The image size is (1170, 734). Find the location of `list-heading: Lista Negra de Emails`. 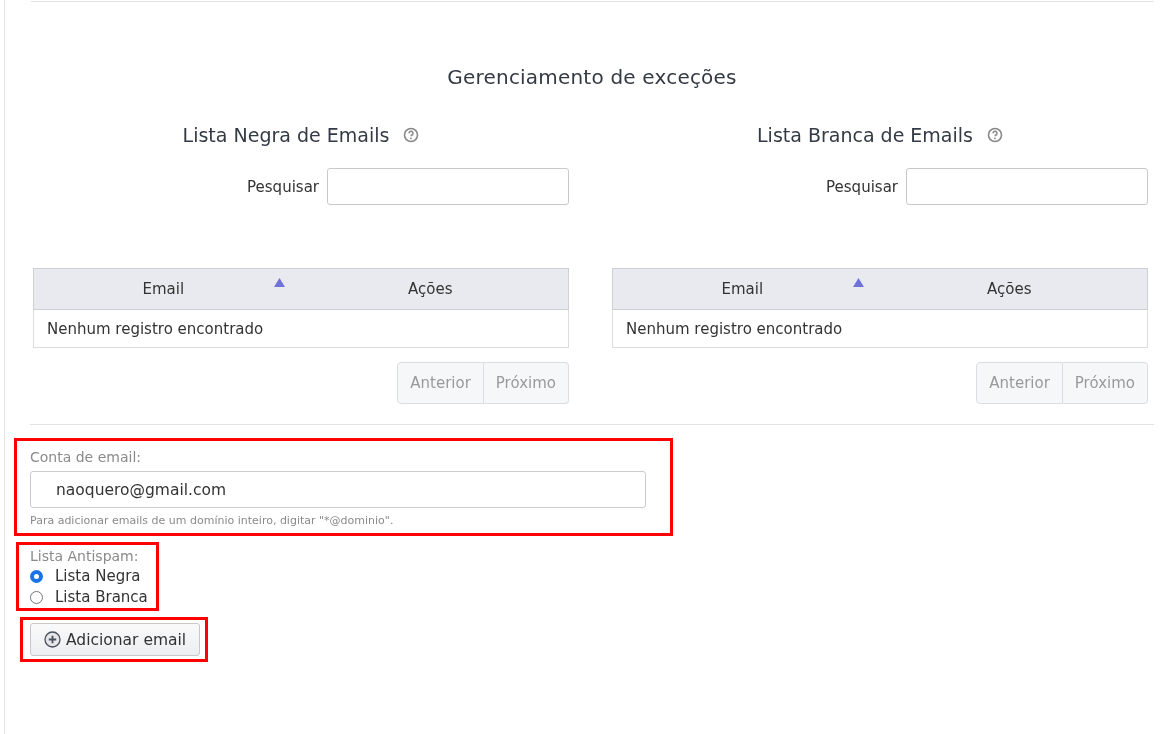

list-heading: Lista Negra de Emails is located at coordinates (286, 135).